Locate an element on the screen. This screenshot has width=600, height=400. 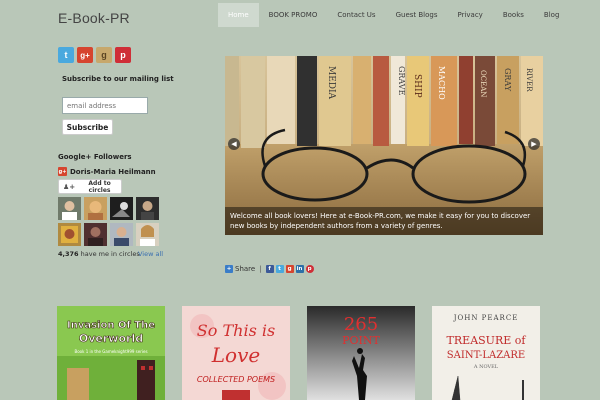
book-cover-art: 265 POINT is located at coordinates (361, 353).